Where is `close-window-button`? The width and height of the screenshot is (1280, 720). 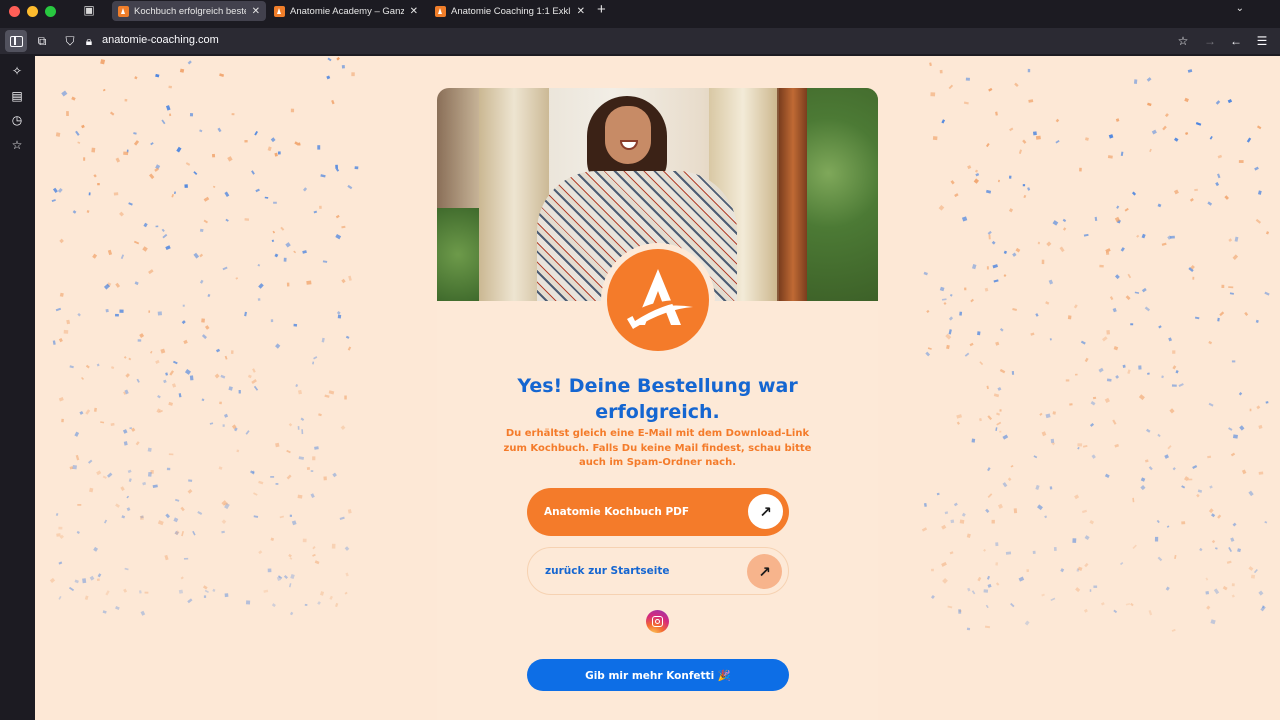 close-window-button is located at coordinates (14, 11).